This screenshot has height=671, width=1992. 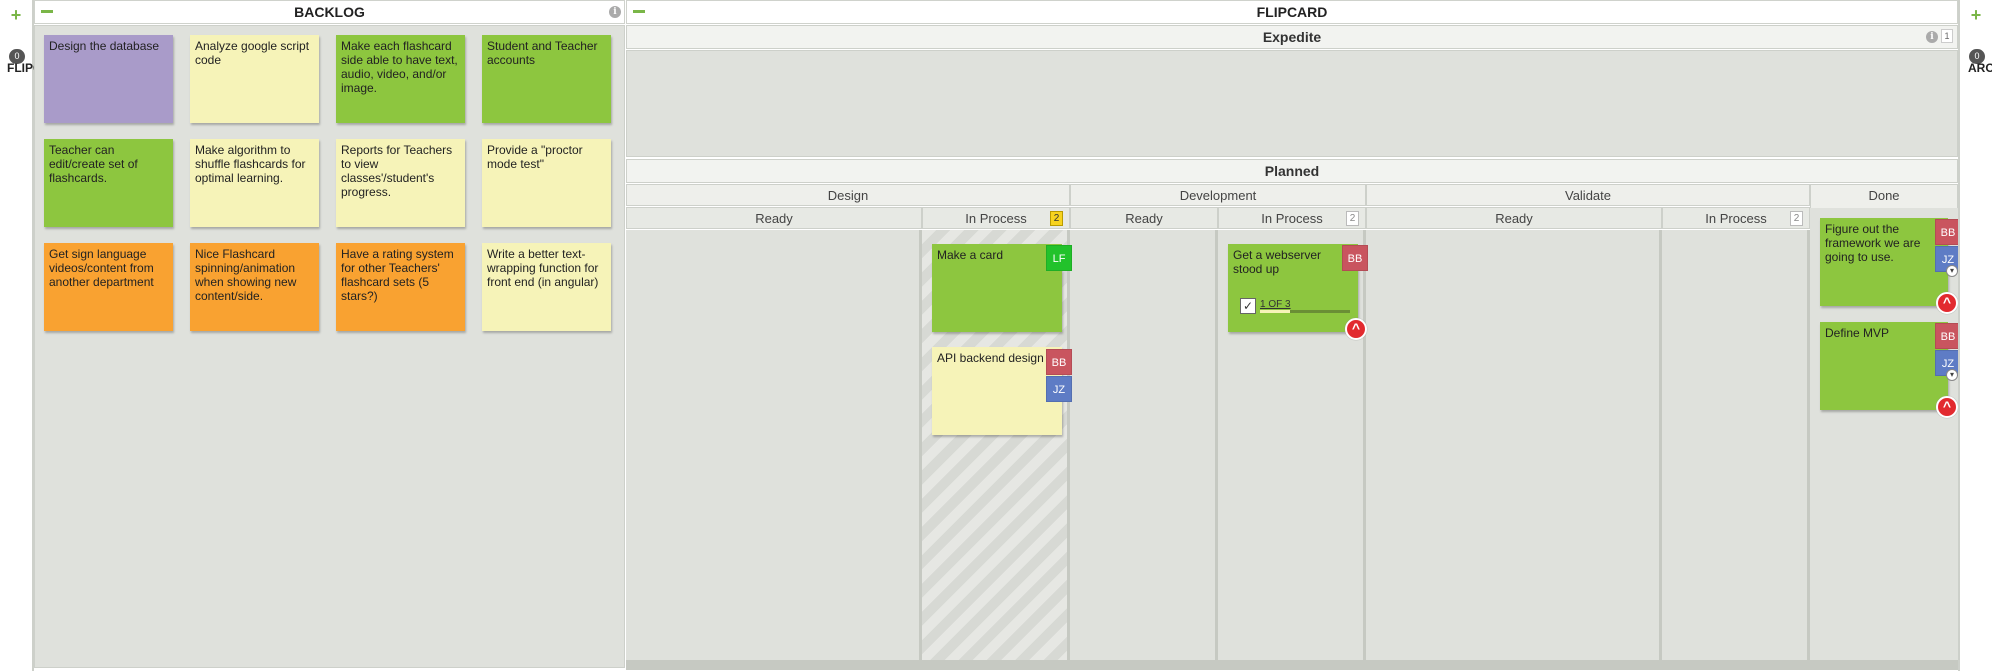 I want to click on card-title: Make a card, so click(x=970, y=255).